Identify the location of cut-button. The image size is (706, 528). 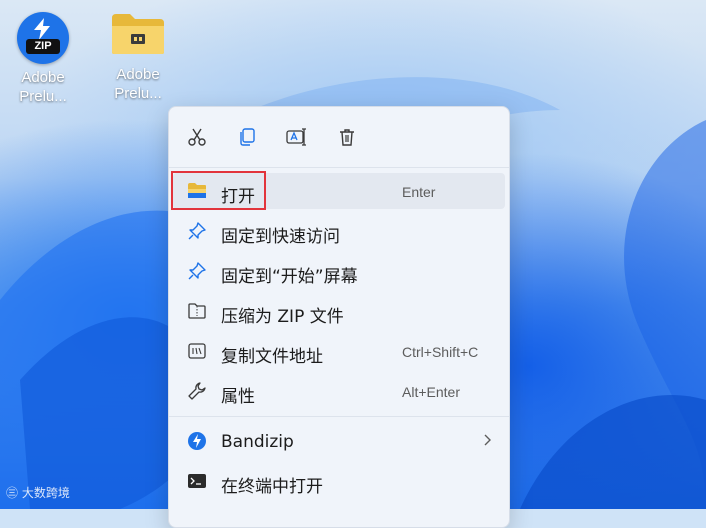
(197, 137).